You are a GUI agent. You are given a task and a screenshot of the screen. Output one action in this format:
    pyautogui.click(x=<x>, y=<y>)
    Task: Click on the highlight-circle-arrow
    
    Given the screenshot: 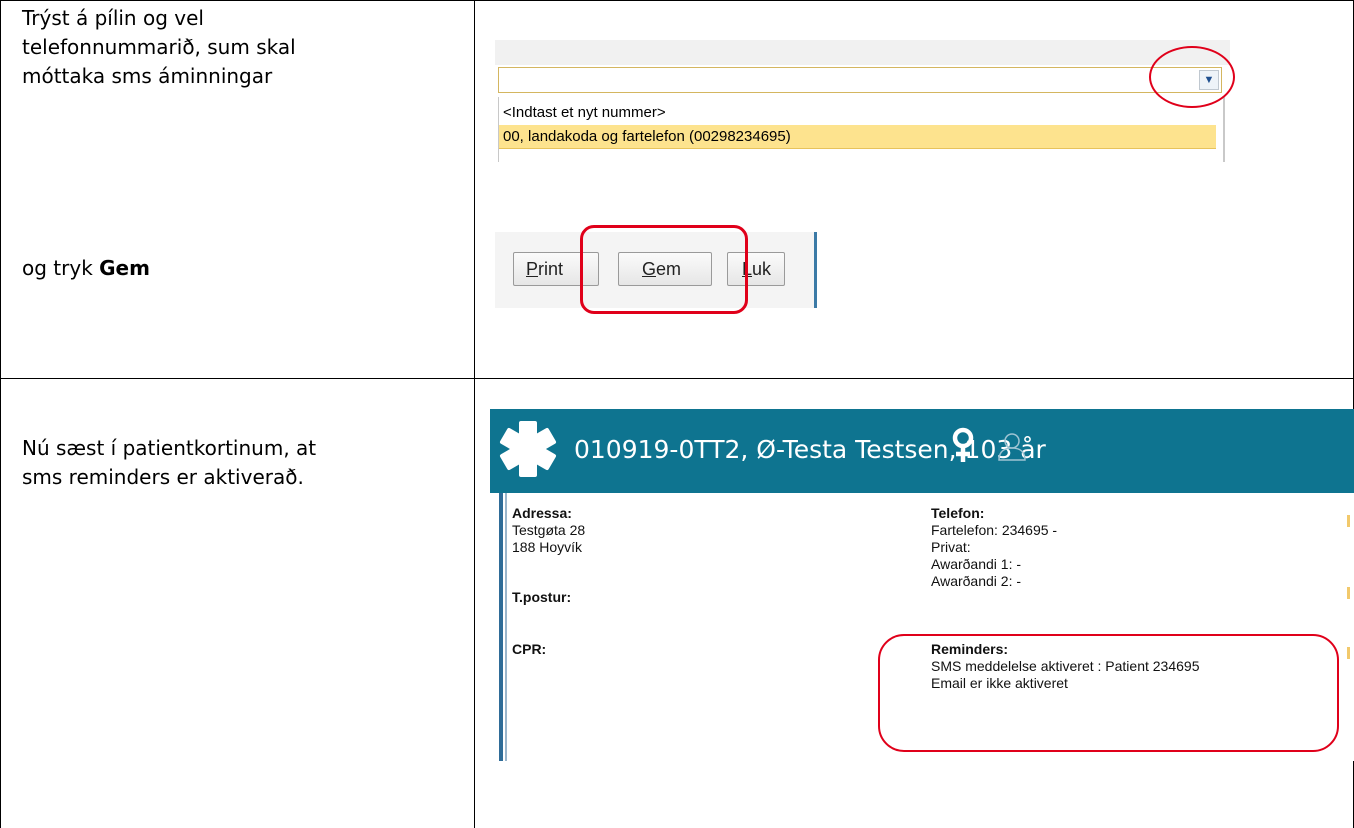 What is the action you would take?
    pyautogui.click(x=1192, y=77)
    